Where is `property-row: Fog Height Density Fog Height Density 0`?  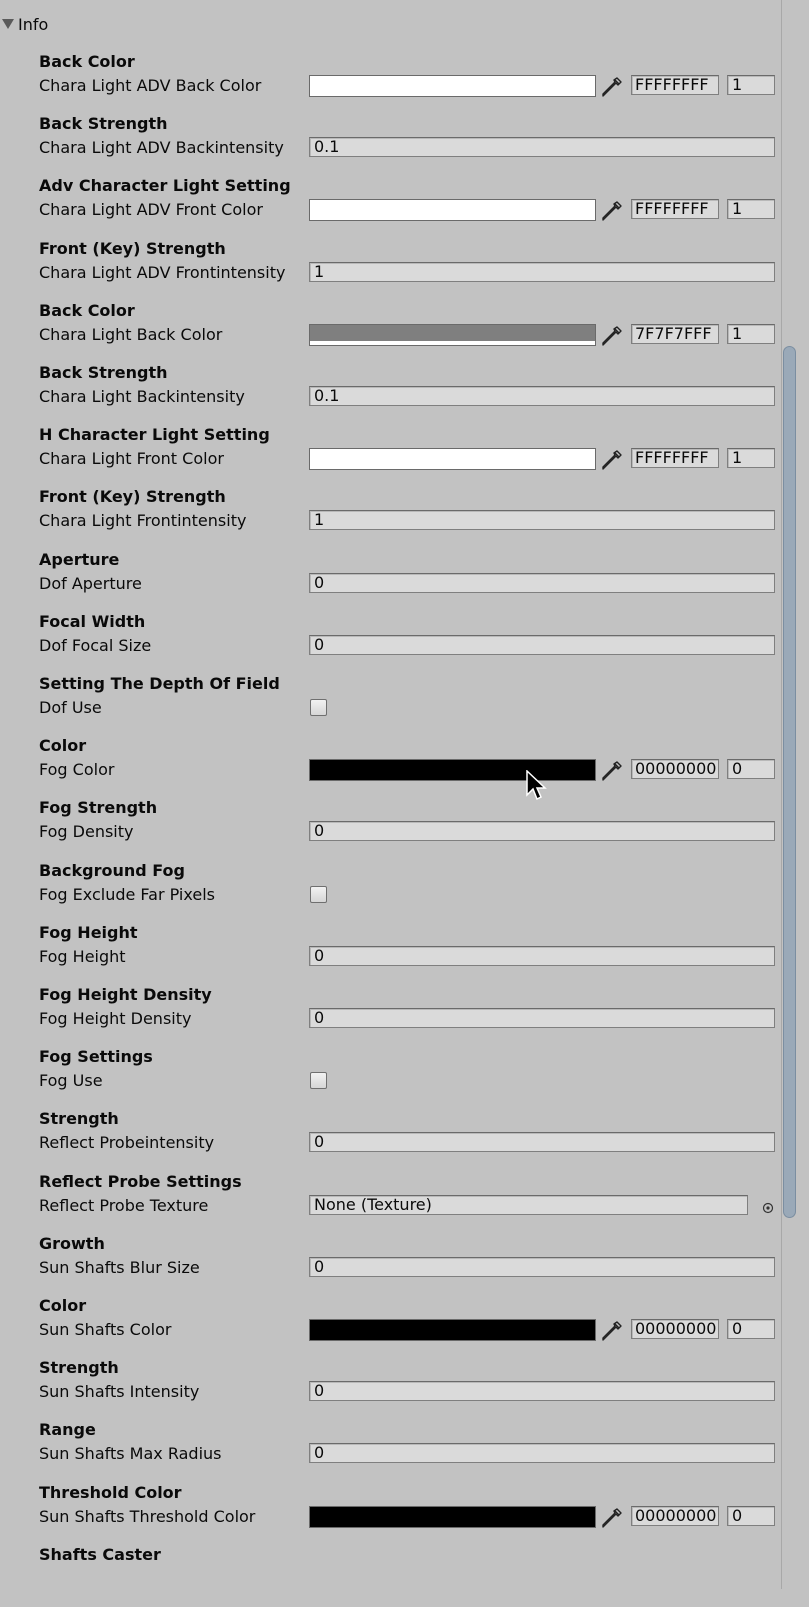
property-row: Fog Height Density Fog Height Density 0 is located at coordinates (392, 1016).